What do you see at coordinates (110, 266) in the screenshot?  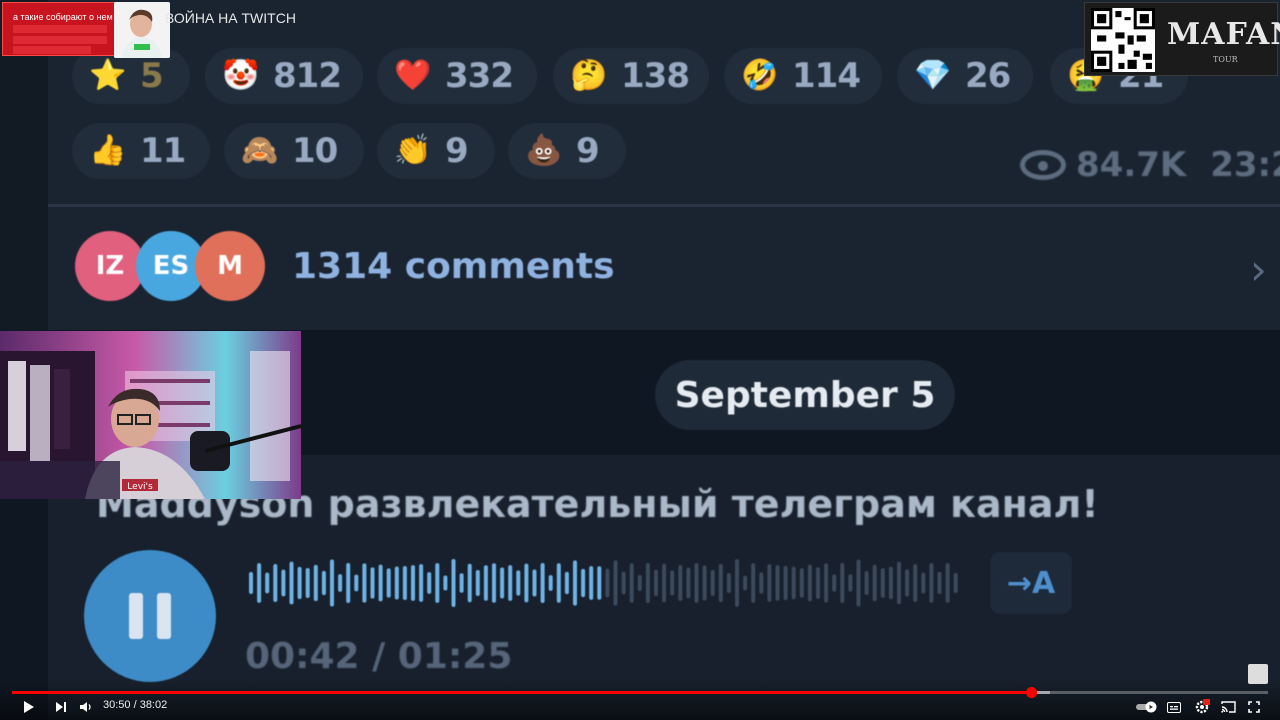 I see `avatar: IZ` at bounding box center [110, 266].